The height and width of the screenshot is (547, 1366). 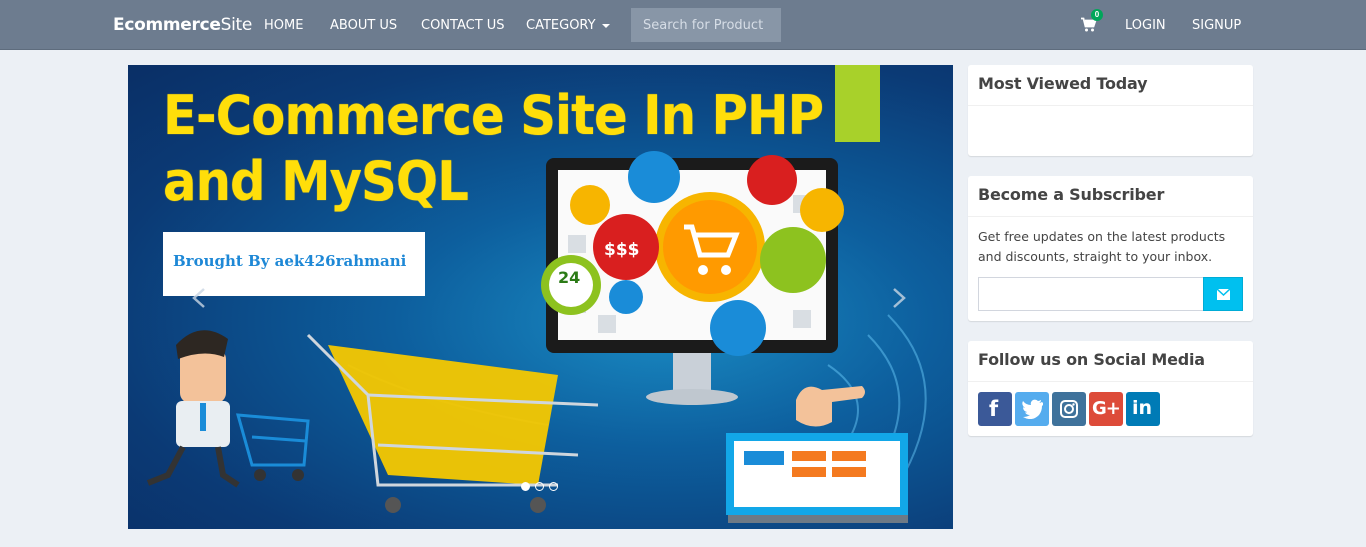 I want to click on nav-contact-us: CONTACT US, so click(x=463, y=25).